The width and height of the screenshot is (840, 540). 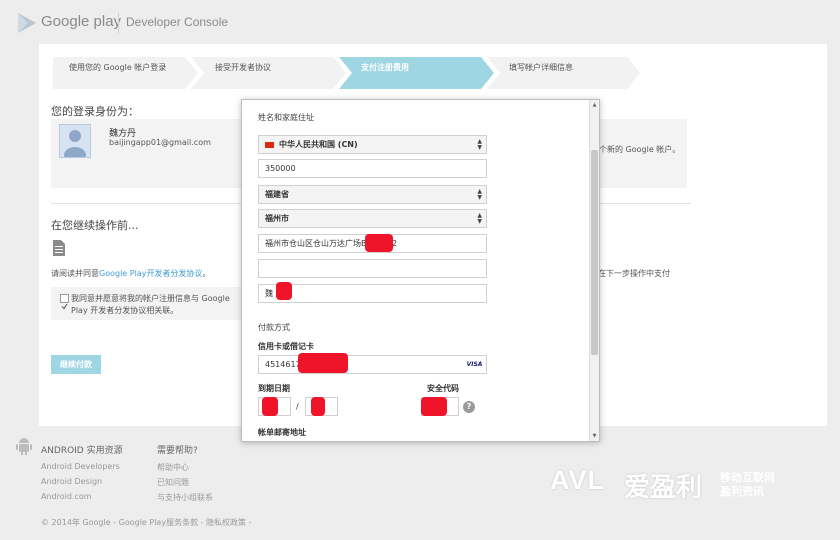 I want to click on dialog-scrollbar: ▲ ▼, so click(x=594, y=270).